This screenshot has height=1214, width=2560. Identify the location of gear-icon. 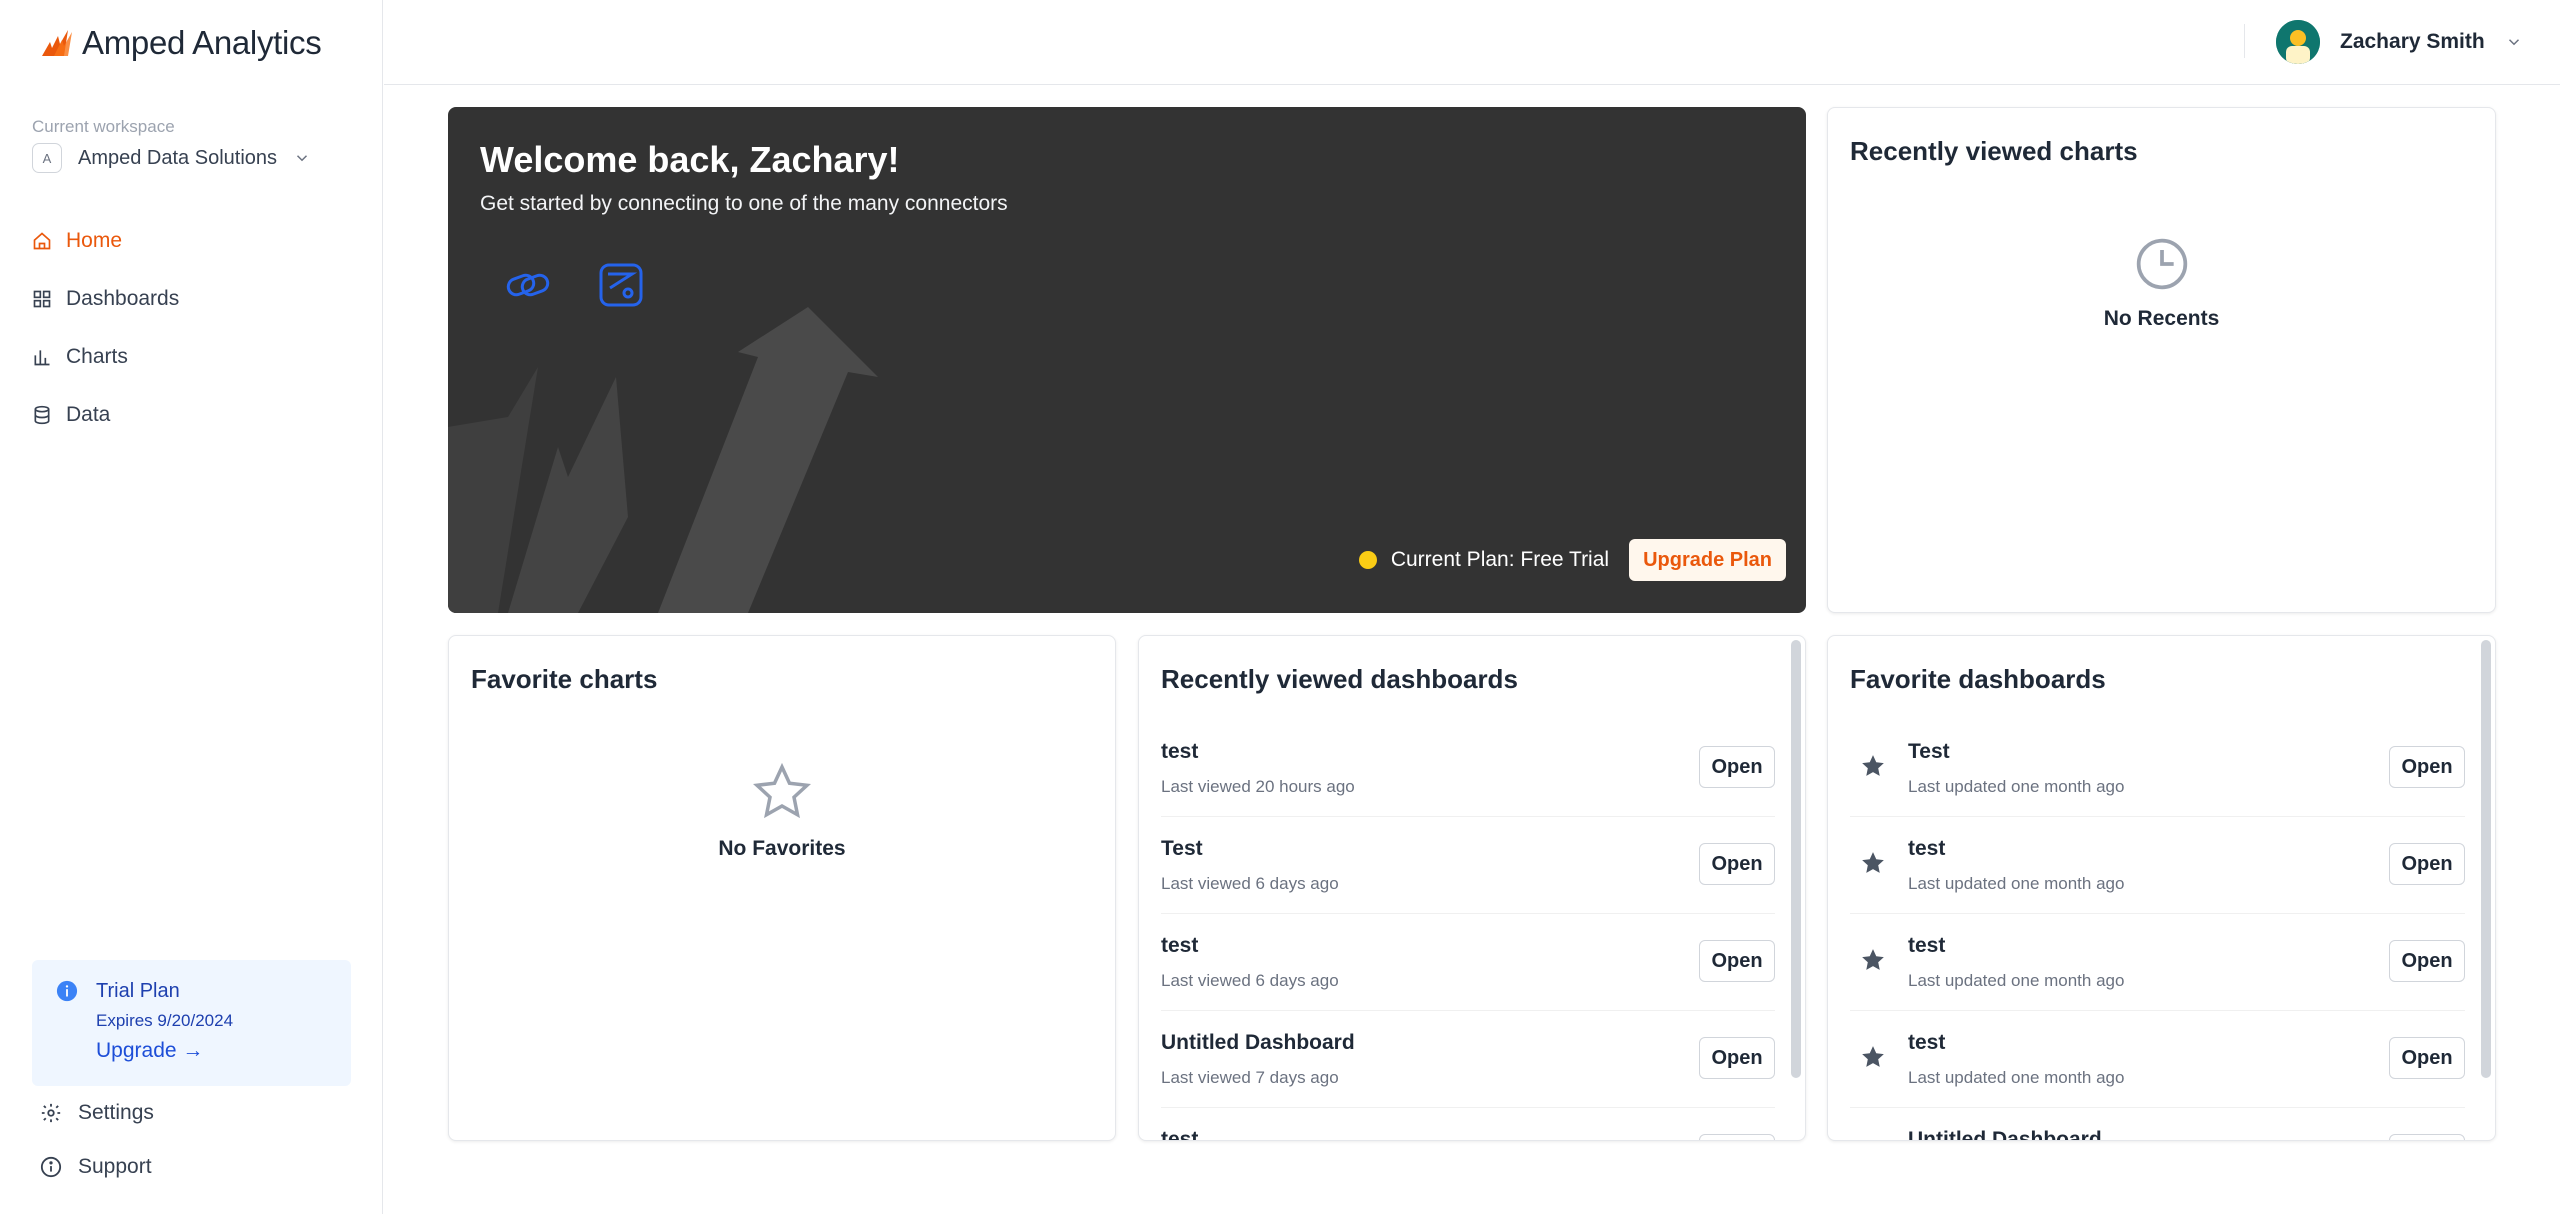
(51, 1113).